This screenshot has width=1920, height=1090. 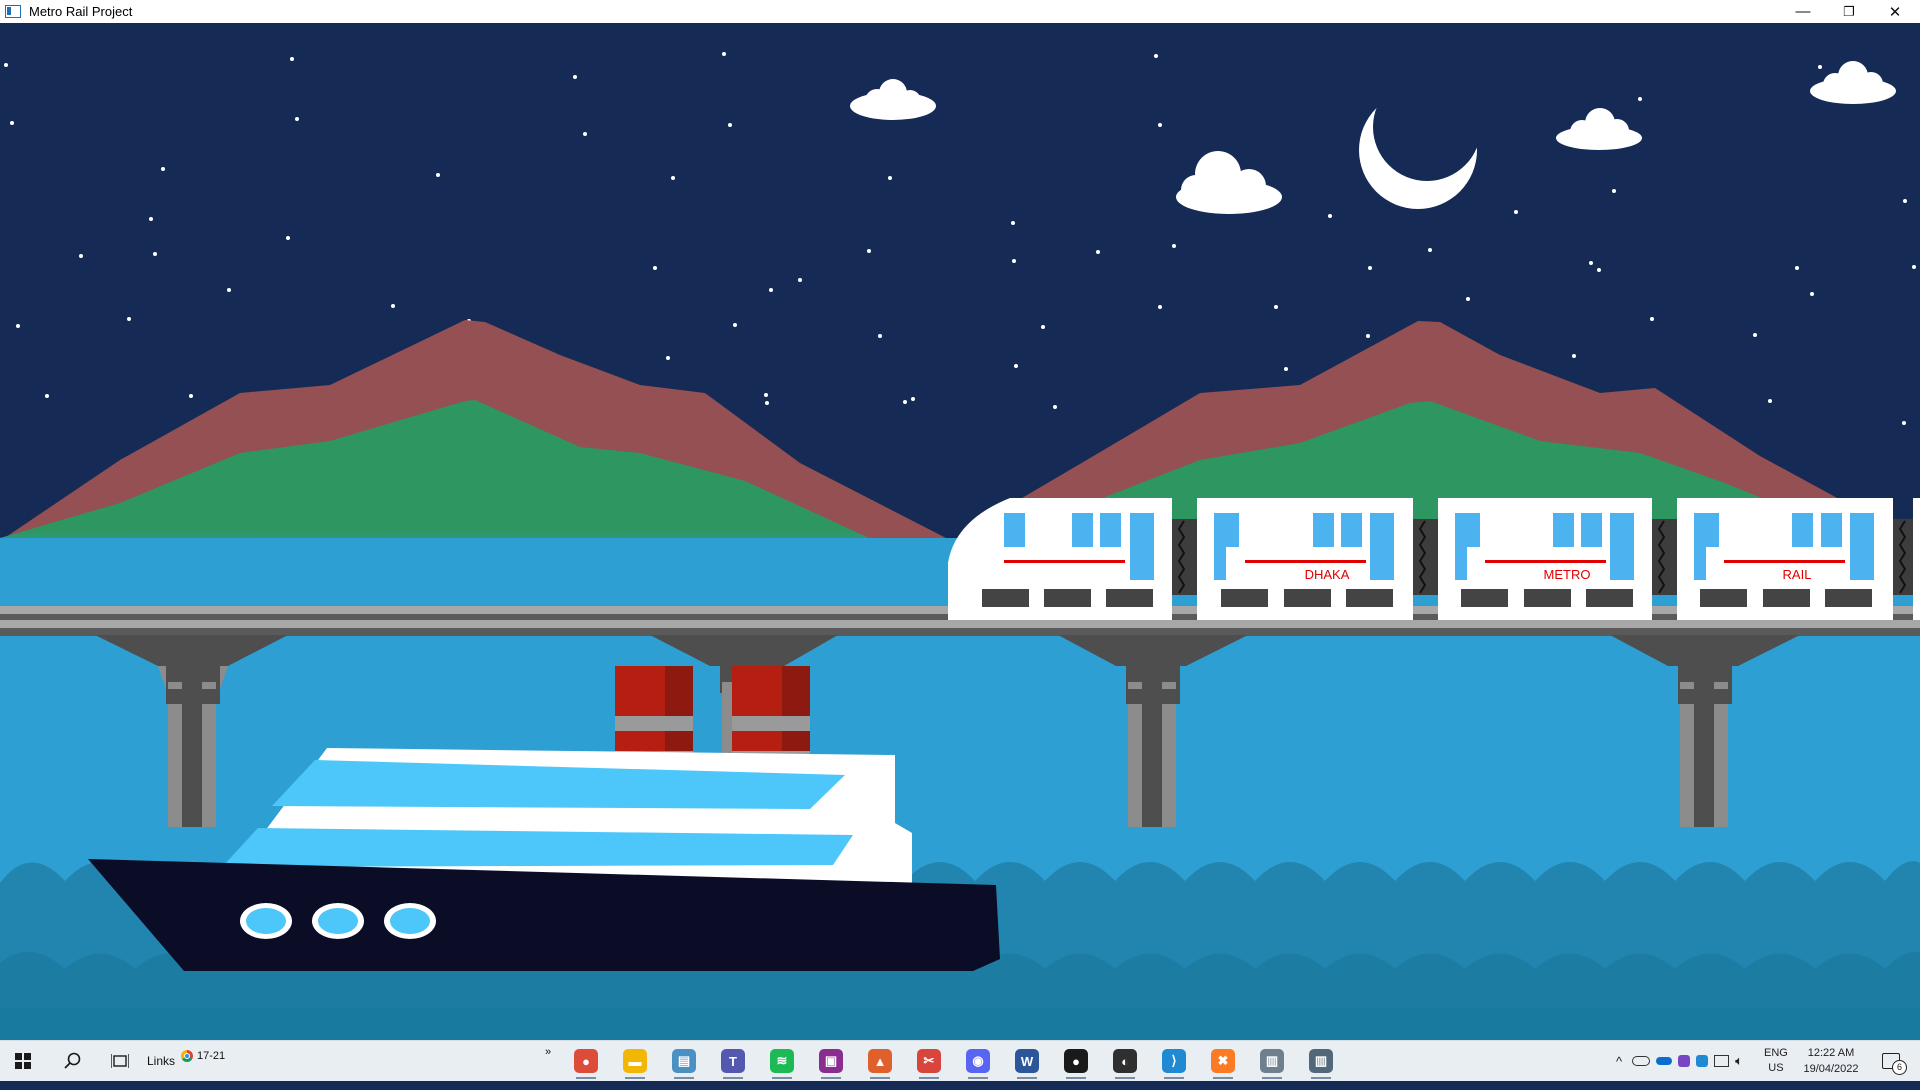 I want to click on links-toolbar: Links, so click(x=161, y=1061).